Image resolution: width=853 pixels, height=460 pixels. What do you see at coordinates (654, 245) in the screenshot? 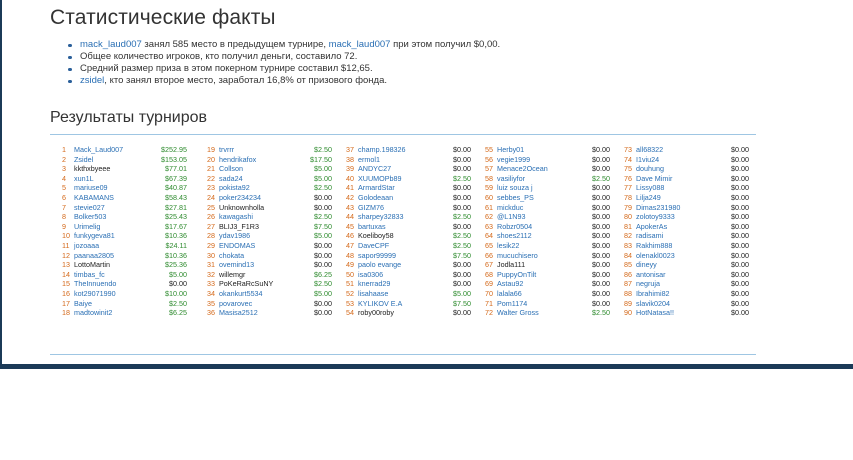
I see `result-player-name: Rakhim888` at bounding box center [654, 245].